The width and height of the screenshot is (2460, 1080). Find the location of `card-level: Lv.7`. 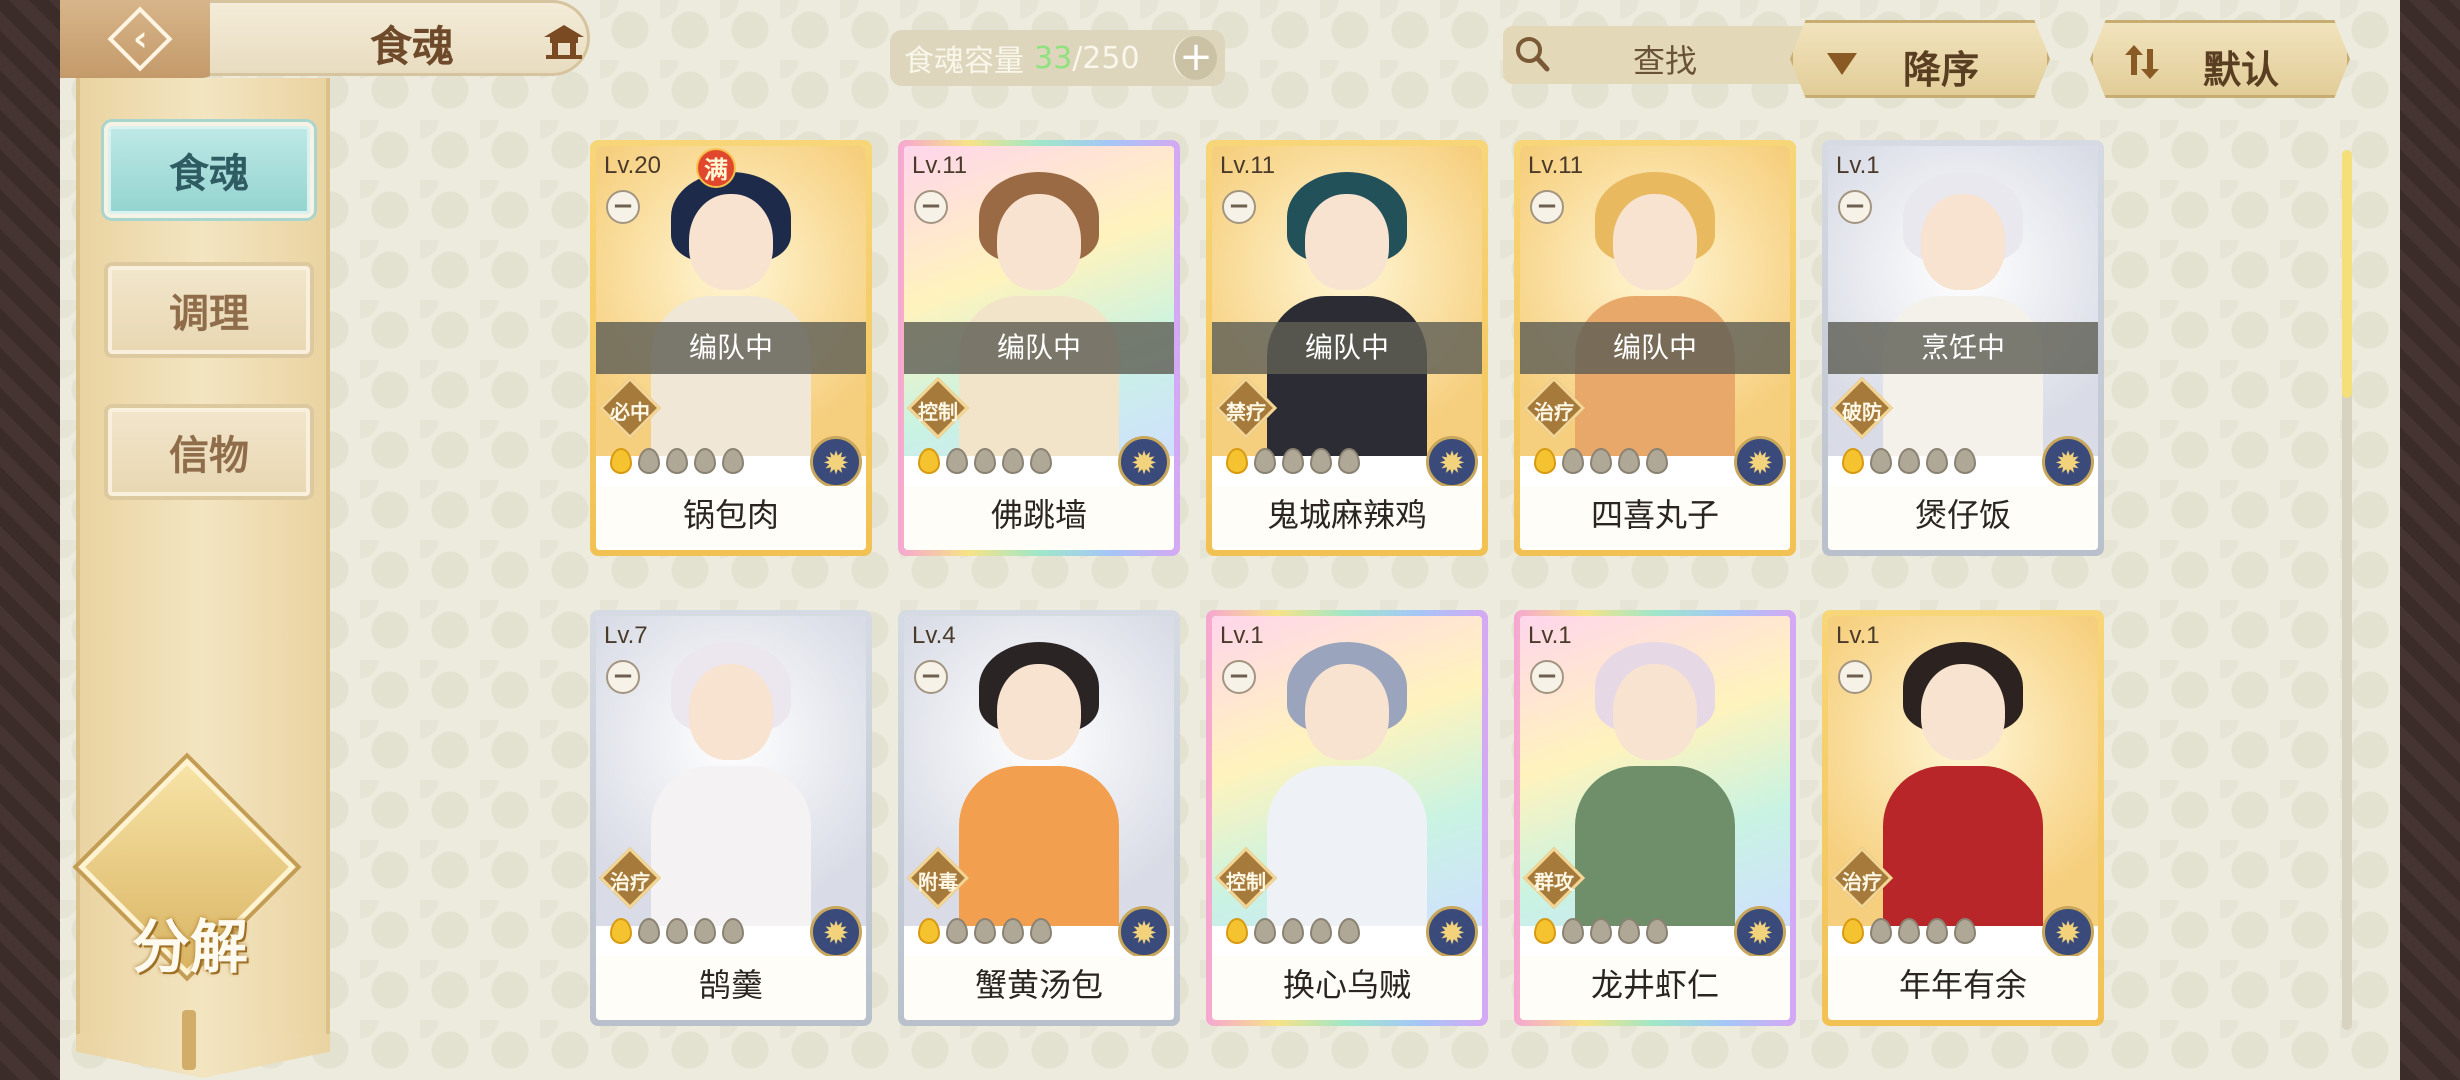

card-level: Lv.7 is located at coordinates (626, 635).